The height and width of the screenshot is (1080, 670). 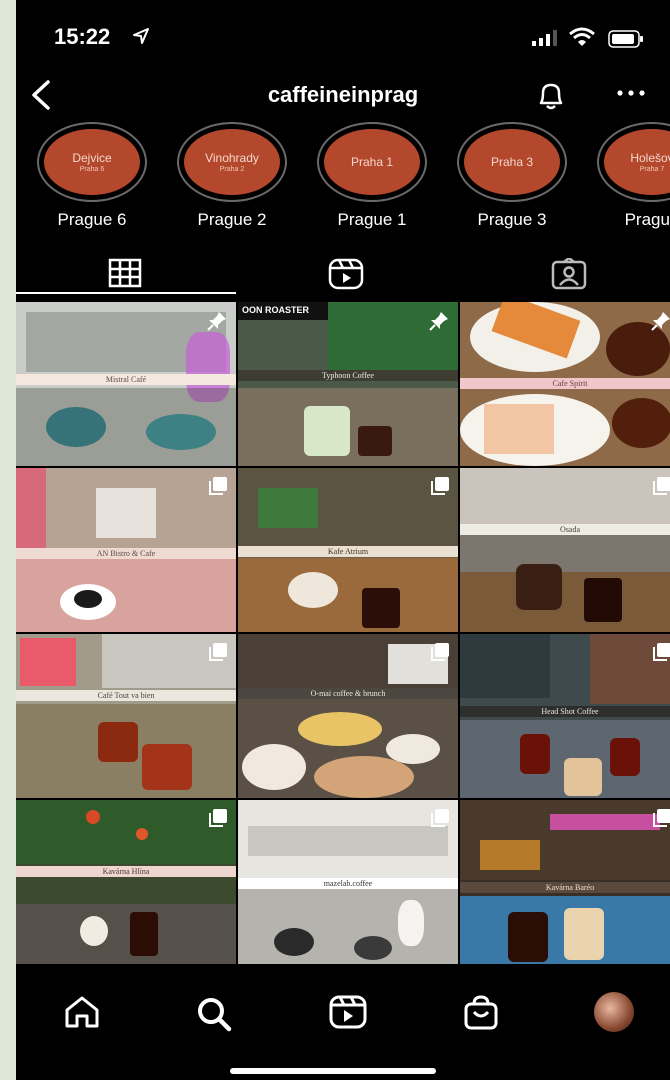 What do you see at coordinates (565, 882) in the screenshot?
I see `post-tile-kavarna-bareo: Kavárna Baréo` at bounding box center [565, 882].